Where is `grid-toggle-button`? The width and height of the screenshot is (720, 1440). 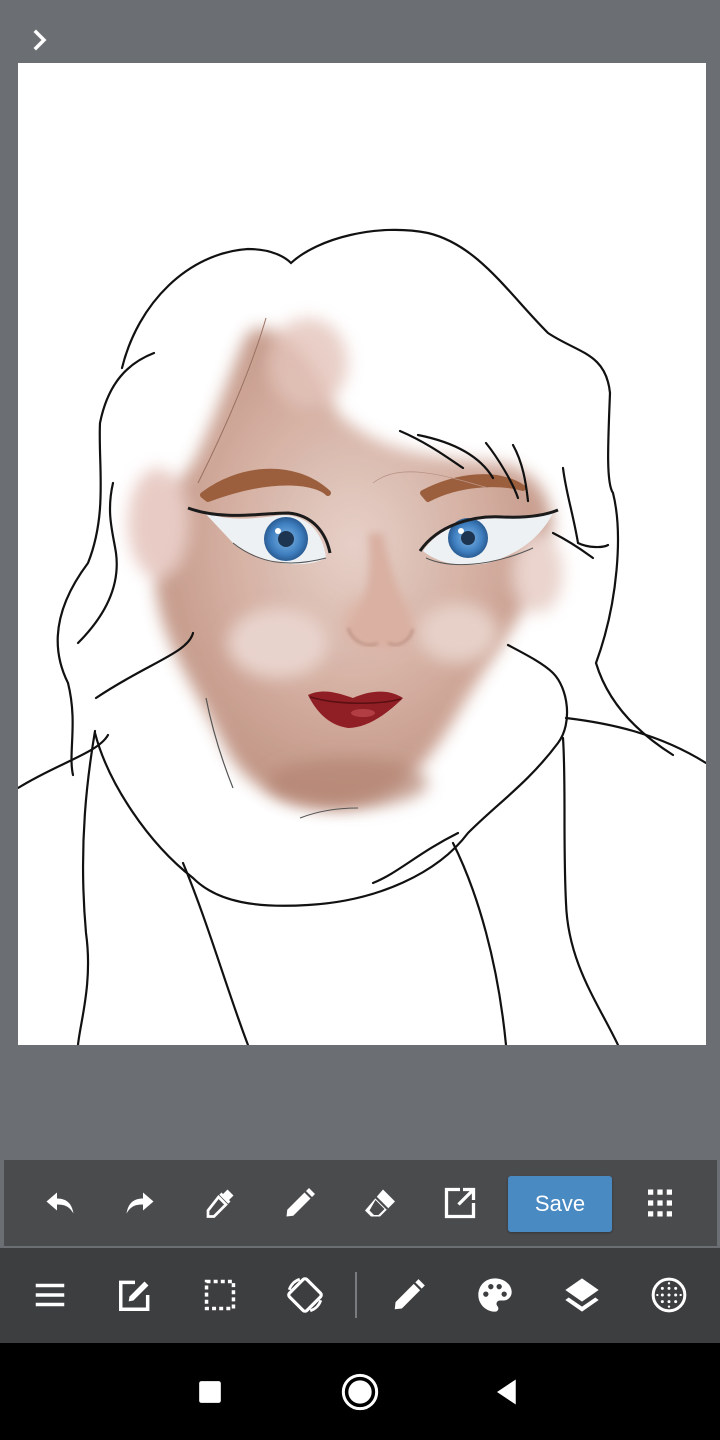
grid-toggle-button is located at coordinates (669, 1295).